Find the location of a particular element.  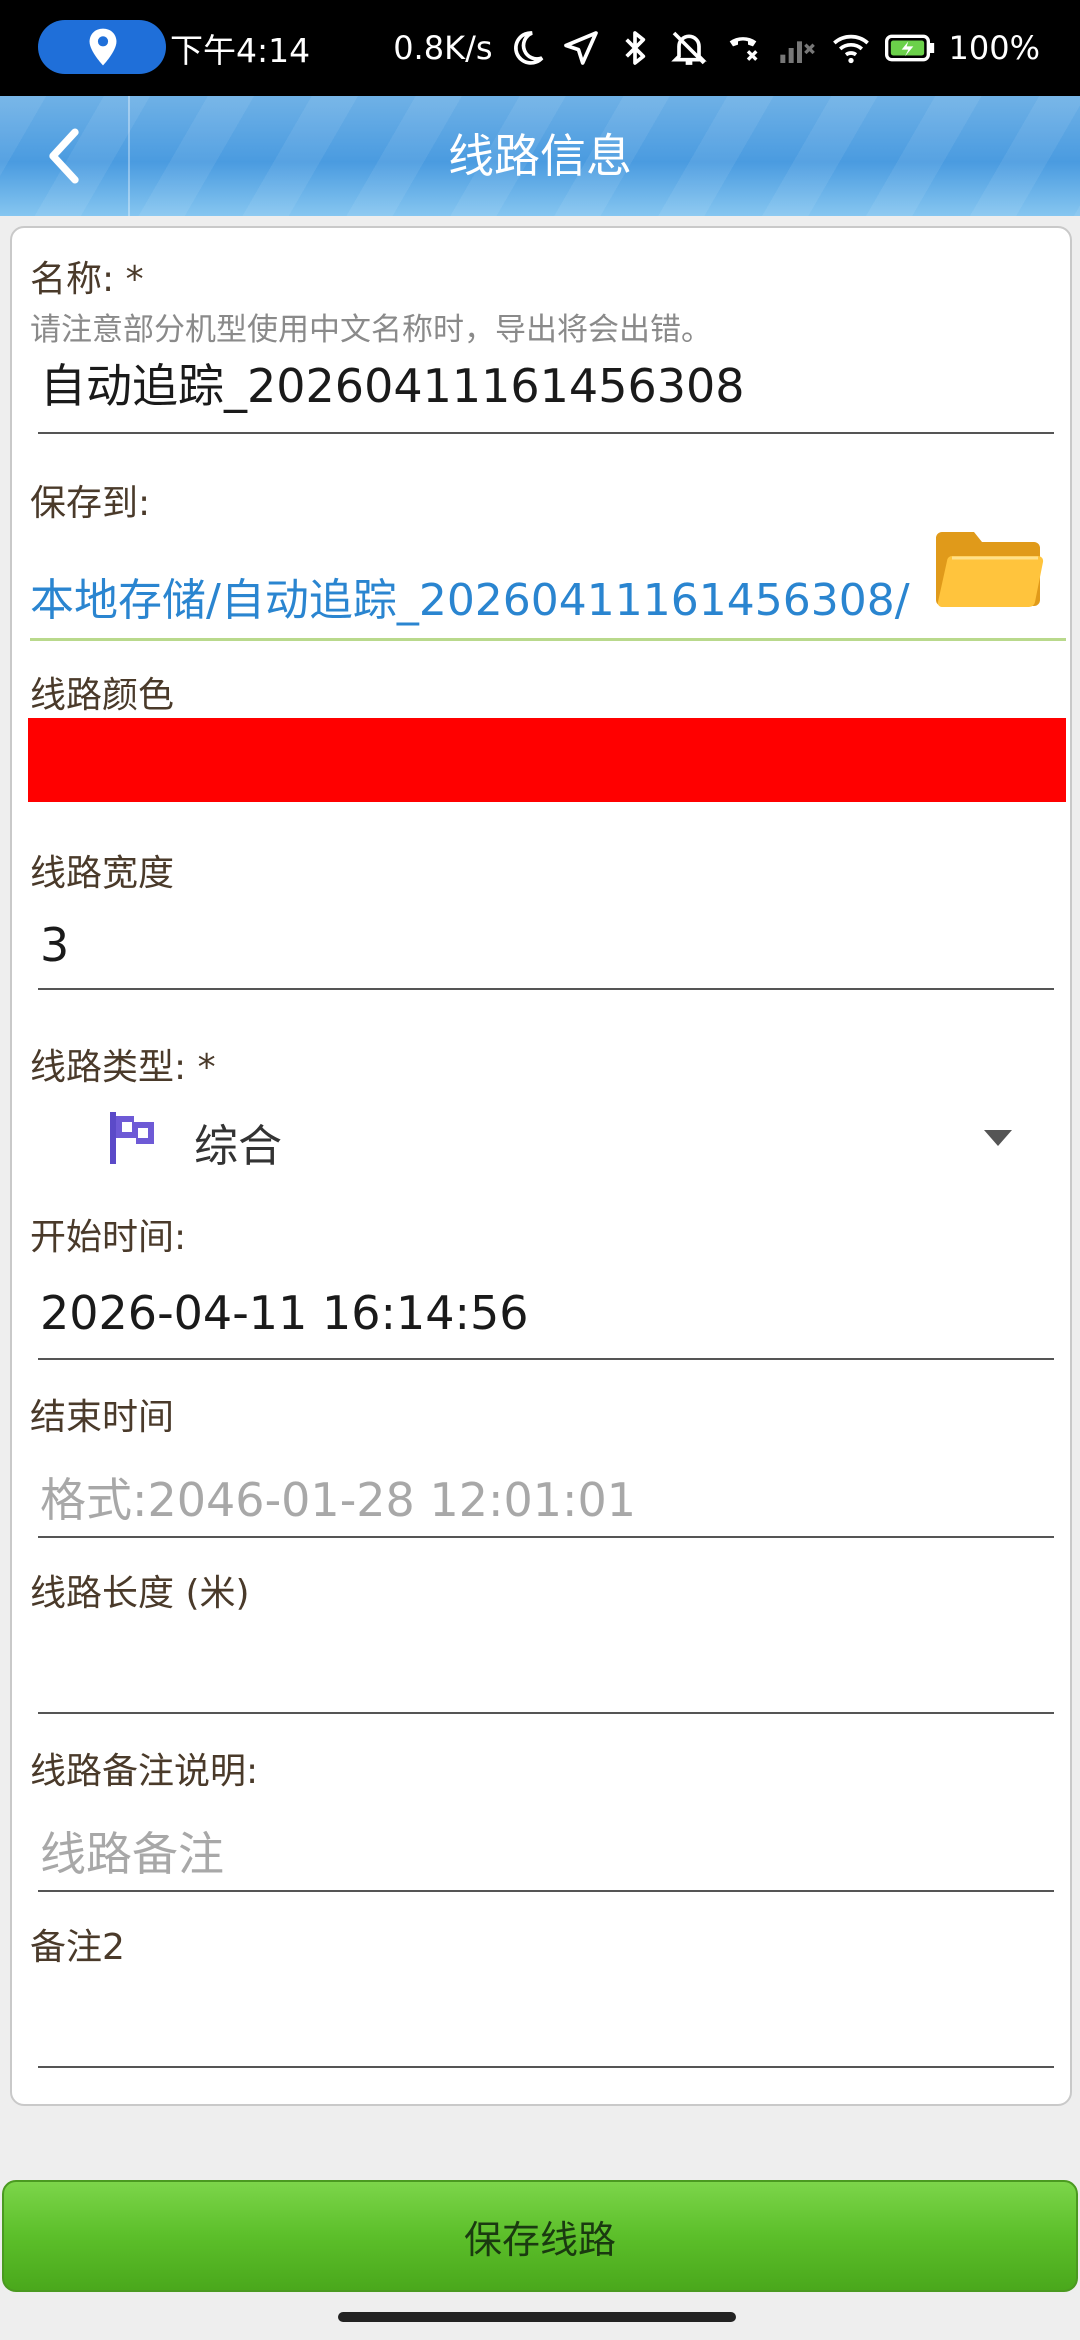

start-time-label: 开始时间: is located at coordinates (108, 1237).